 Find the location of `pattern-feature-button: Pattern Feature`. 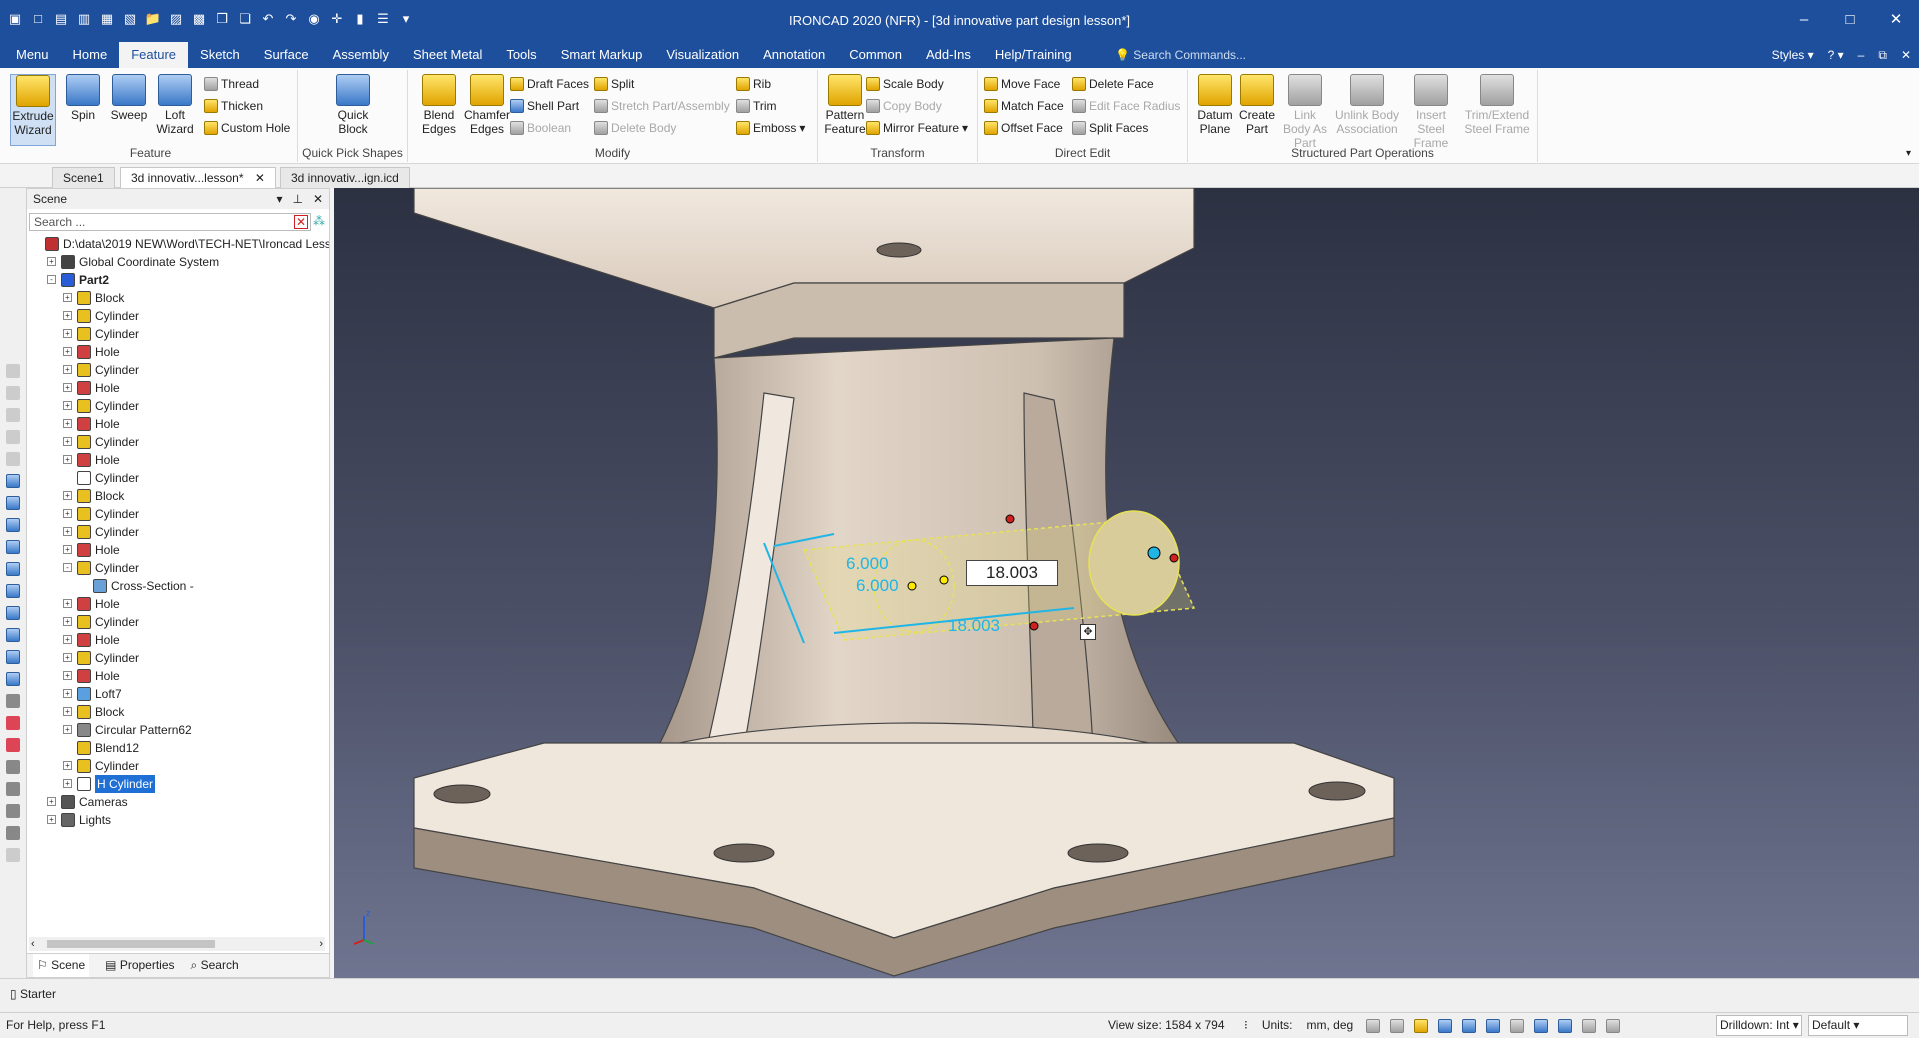

pattern-feature-button: Pattern Feature is located at coordinates (845, 105).